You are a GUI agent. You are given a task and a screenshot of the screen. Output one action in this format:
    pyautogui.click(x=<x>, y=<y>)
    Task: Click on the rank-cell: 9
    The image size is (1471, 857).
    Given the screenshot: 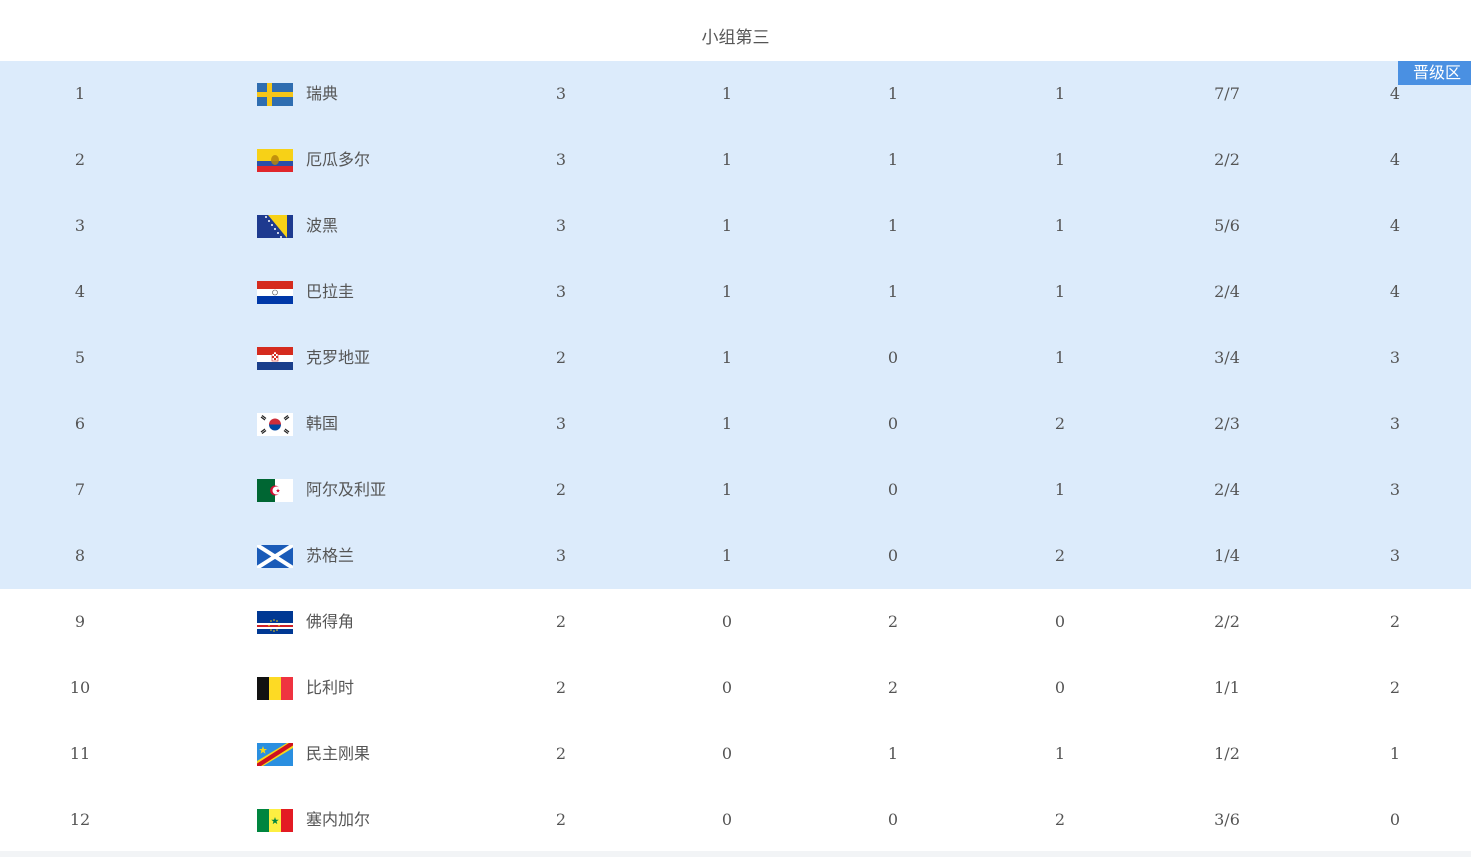 What is the action you would take?
    pyautogui.click(x=80, y=621)
    